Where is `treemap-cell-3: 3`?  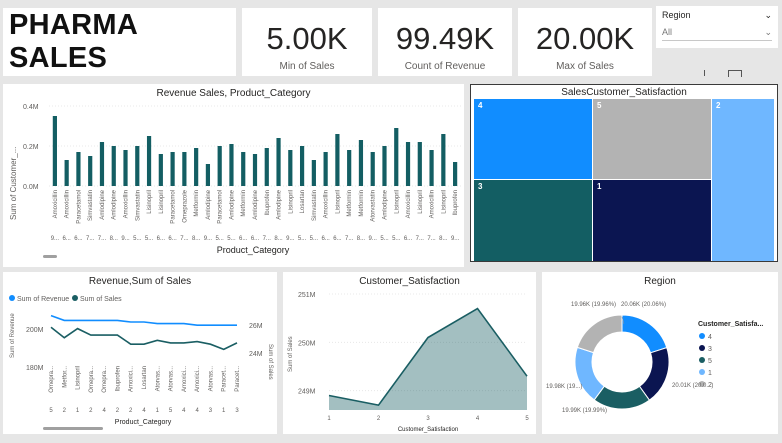
treemap-cell-3: 3 is located at coordinates (533, 220).